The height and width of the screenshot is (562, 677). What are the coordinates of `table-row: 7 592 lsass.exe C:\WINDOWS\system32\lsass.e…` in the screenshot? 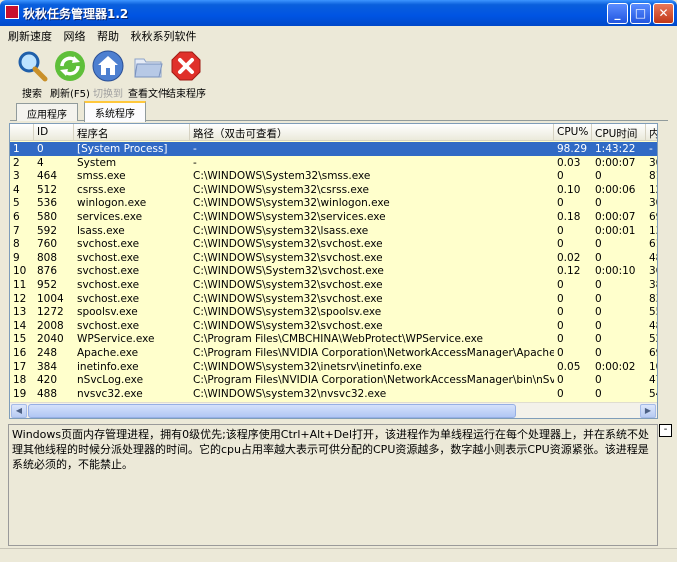 It's located at (333, 231).